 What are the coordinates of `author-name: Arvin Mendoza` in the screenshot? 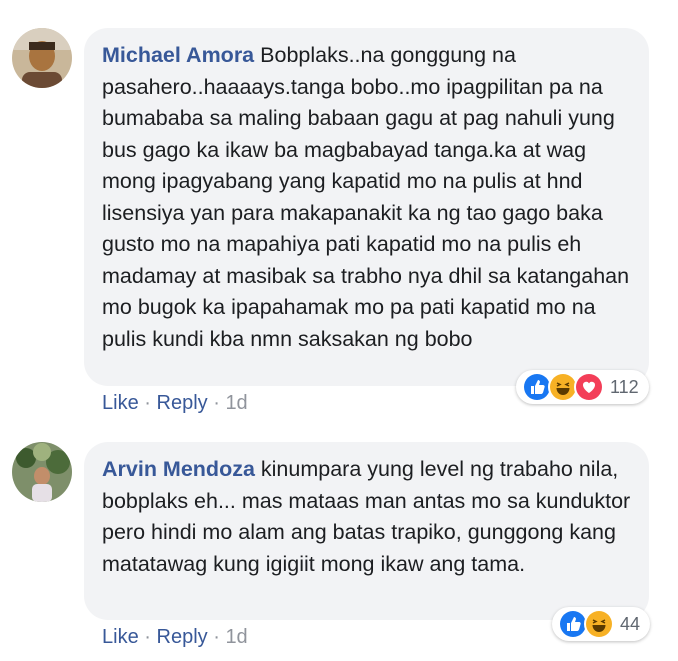 It's located at (178, 469).